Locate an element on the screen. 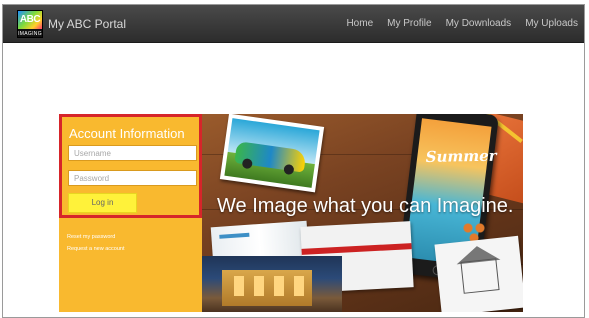  brochure-stripe is located at coordinates (234, 235).